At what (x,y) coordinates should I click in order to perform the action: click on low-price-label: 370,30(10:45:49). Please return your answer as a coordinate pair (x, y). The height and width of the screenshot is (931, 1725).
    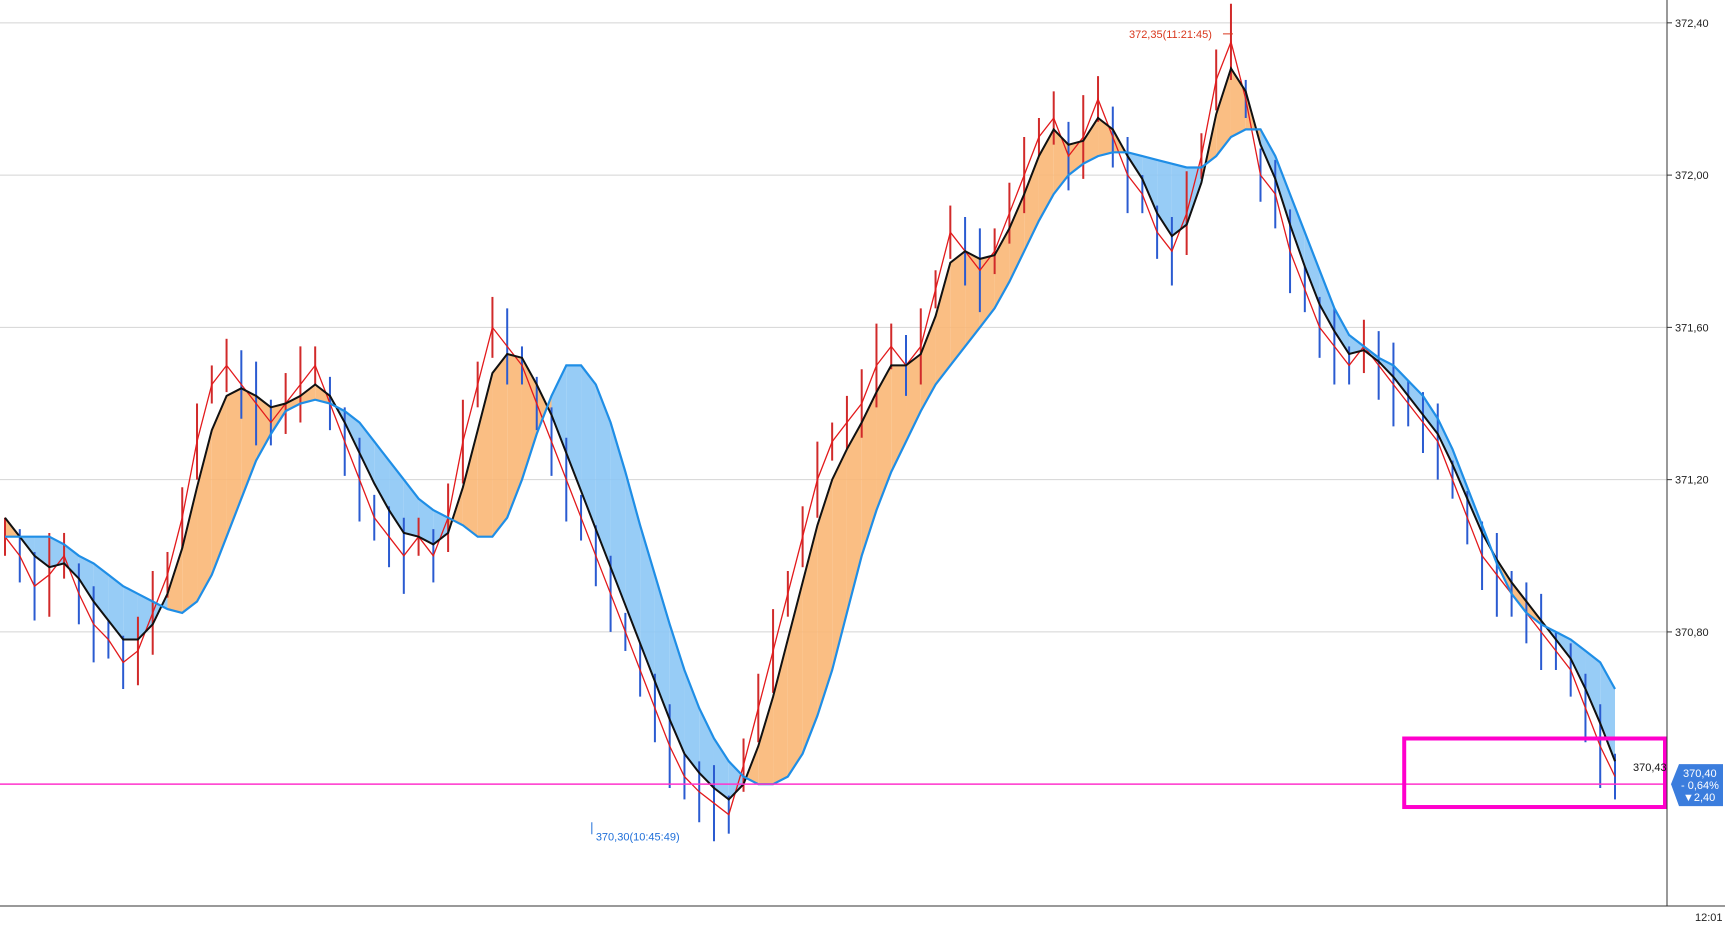
    Looking at the image, I should click on (638, 837).